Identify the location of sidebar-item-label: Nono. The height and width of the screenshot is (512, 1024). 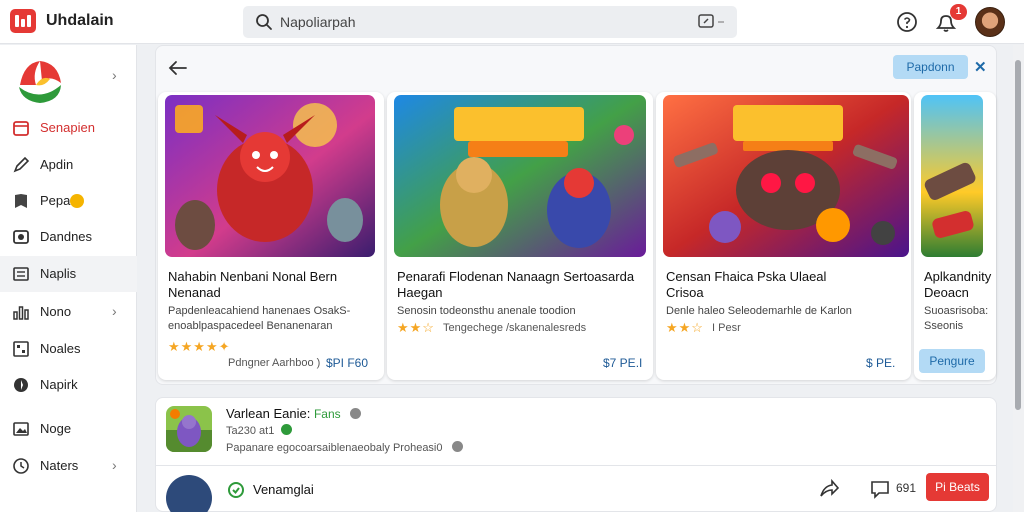
(56, 311).